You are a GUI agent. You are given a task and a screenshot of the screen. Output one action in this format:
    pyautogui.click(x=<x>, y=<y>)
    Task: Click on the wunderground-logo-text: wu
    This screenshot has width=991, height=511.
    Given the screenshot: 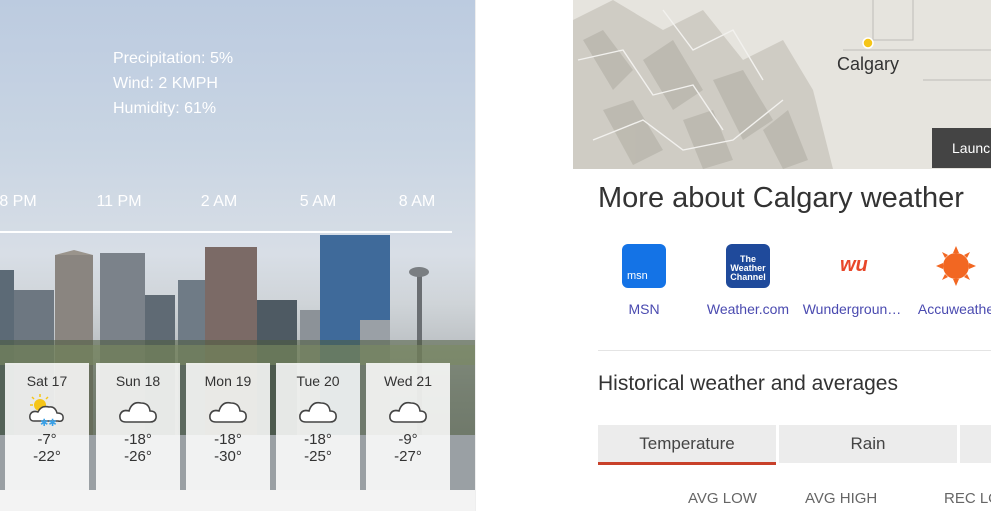 What is the action you would take?
    pyautogui.click(x=854, y=265)
    